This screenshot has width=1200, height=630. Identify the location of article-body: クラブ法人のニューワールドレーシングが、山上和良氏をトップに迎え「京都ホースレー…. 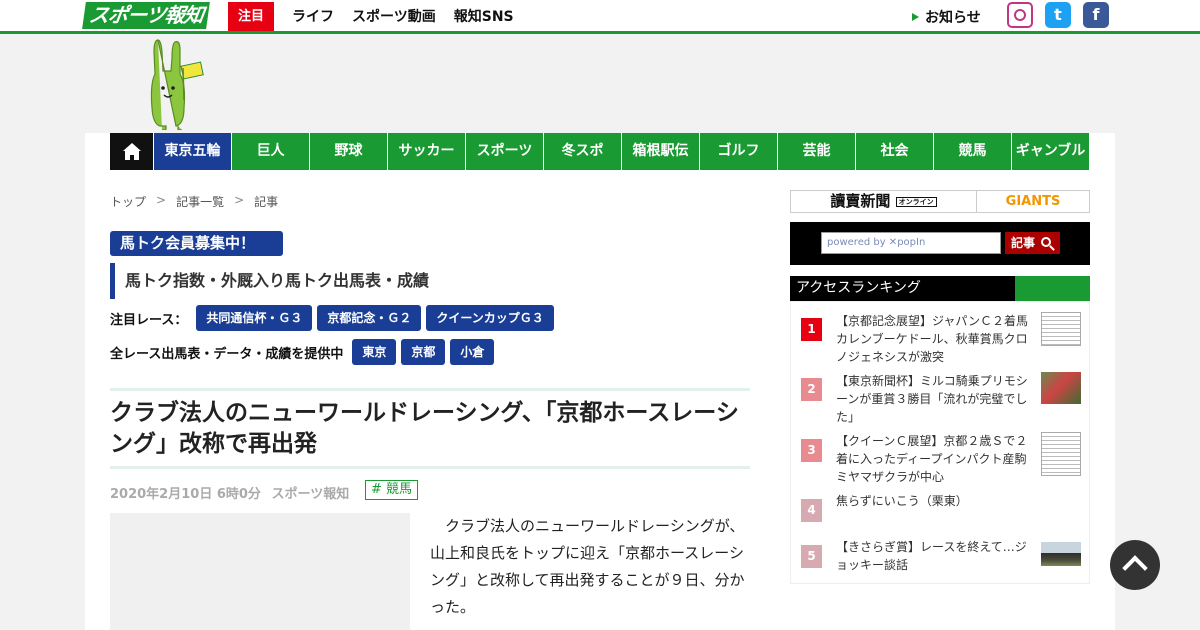
(587, 566).